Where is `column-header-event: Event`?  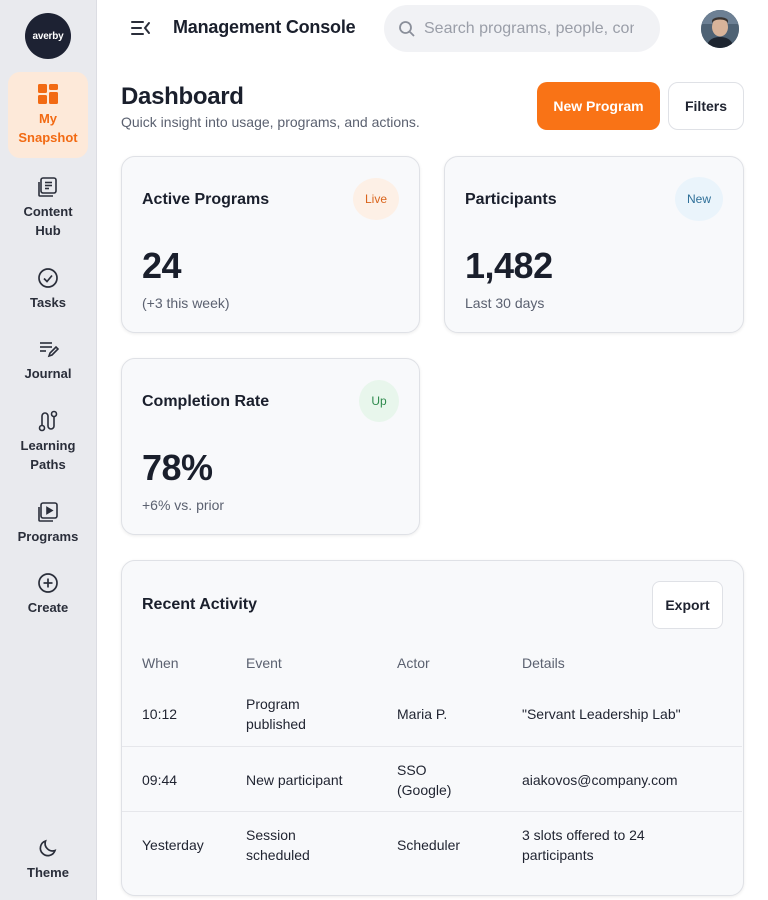
column-header-event: Event is located at coordinates (264, 663).